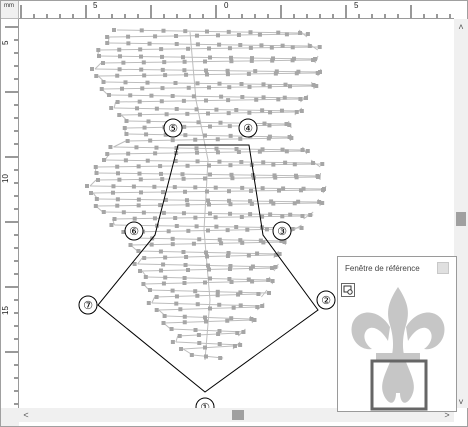  I want to click on scroll-left-icon: <, so click(26, 415).